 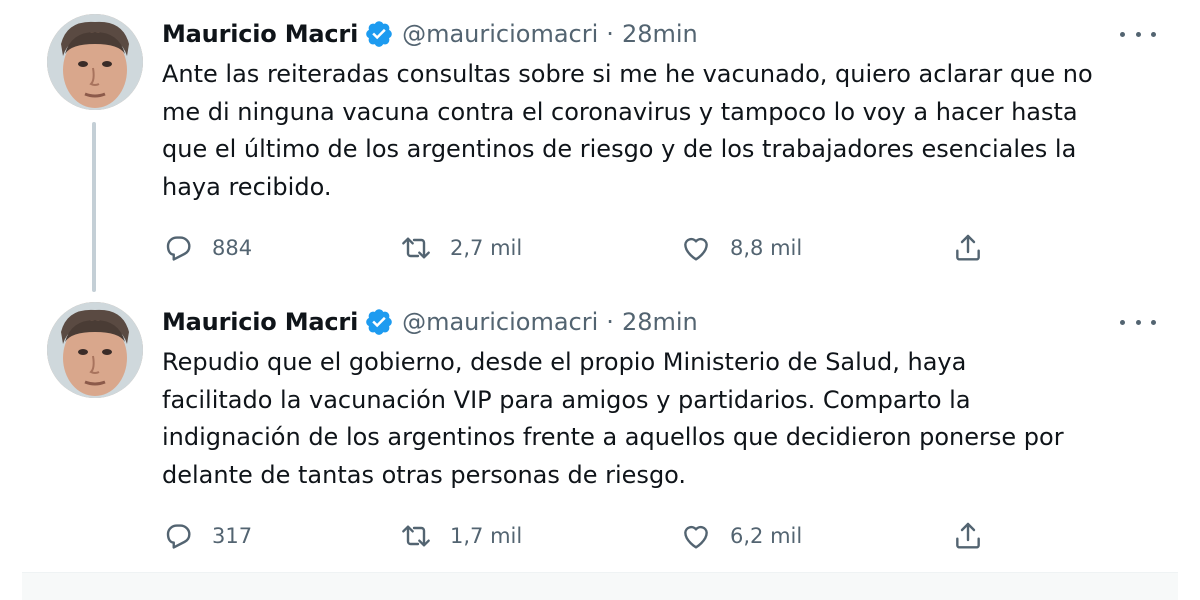 What do you see at coordinates (232, 248) in the screenshot?
I see `reply-count: 884` at bounding box center [232, 248].